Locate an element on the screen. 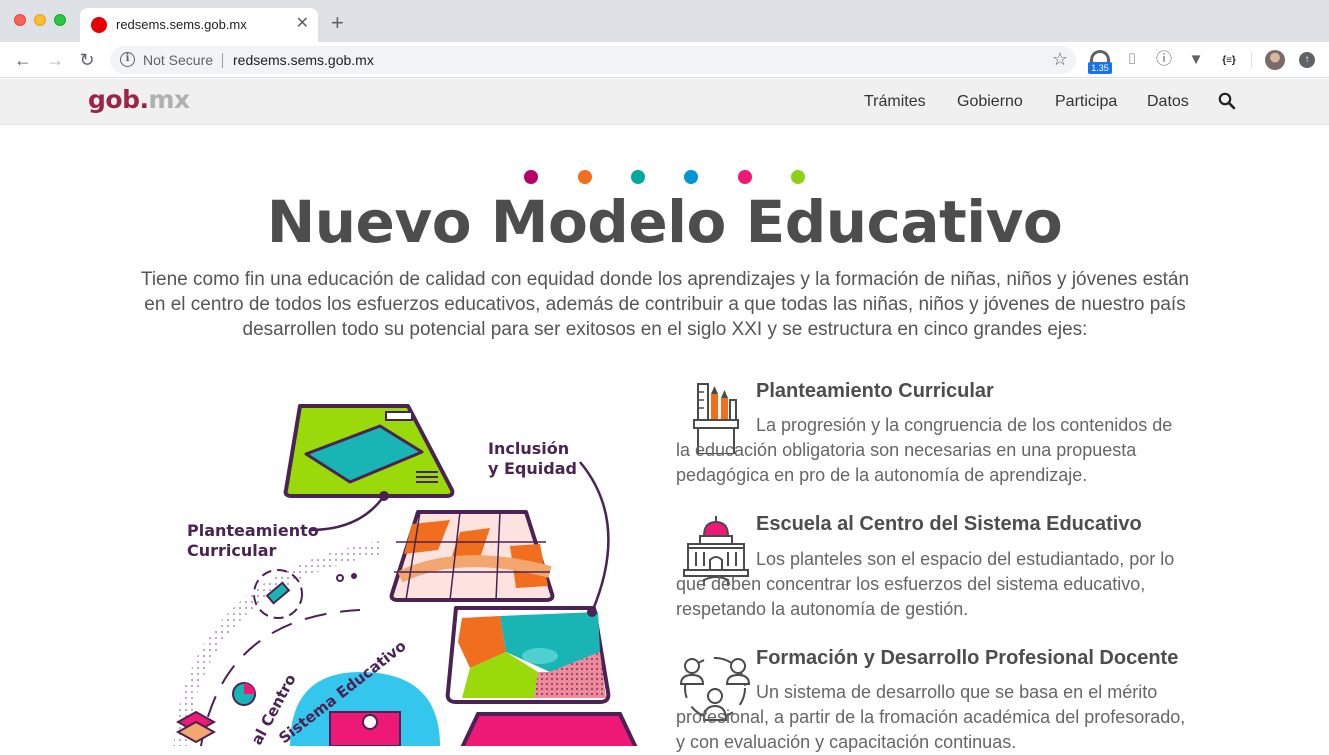 Image resolution: width=1329 pixels, height=755 pixels. vue-devtools-icon: ▼ is located at coordinates (1196, 60).